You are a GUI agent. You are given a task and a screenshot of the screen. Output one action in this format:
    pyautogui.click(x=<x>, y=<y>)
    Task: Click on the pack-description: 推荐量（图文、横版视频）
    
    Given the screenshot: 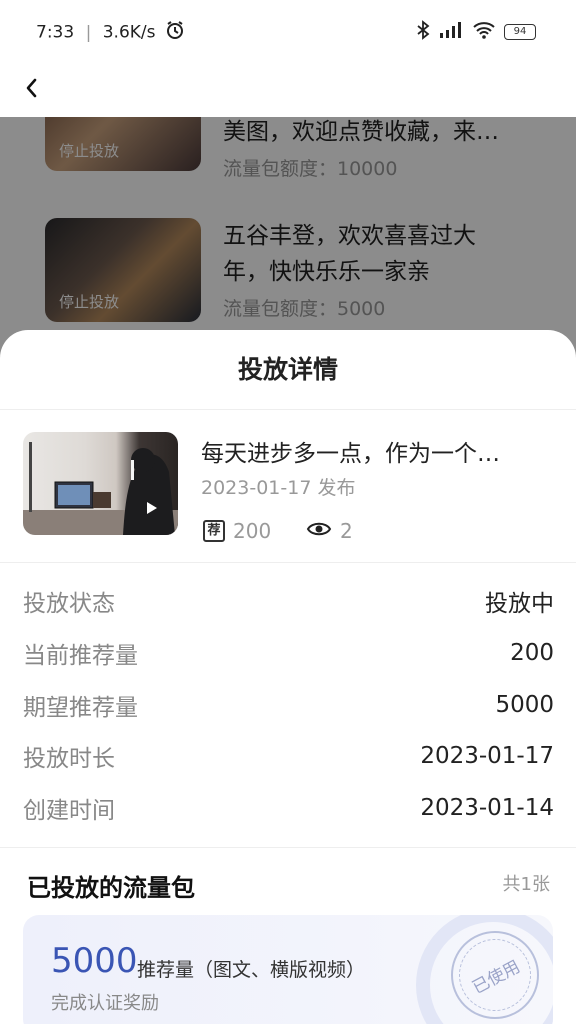 What is the action you would take?
    pyautogui.click(x=251, y=970)
    